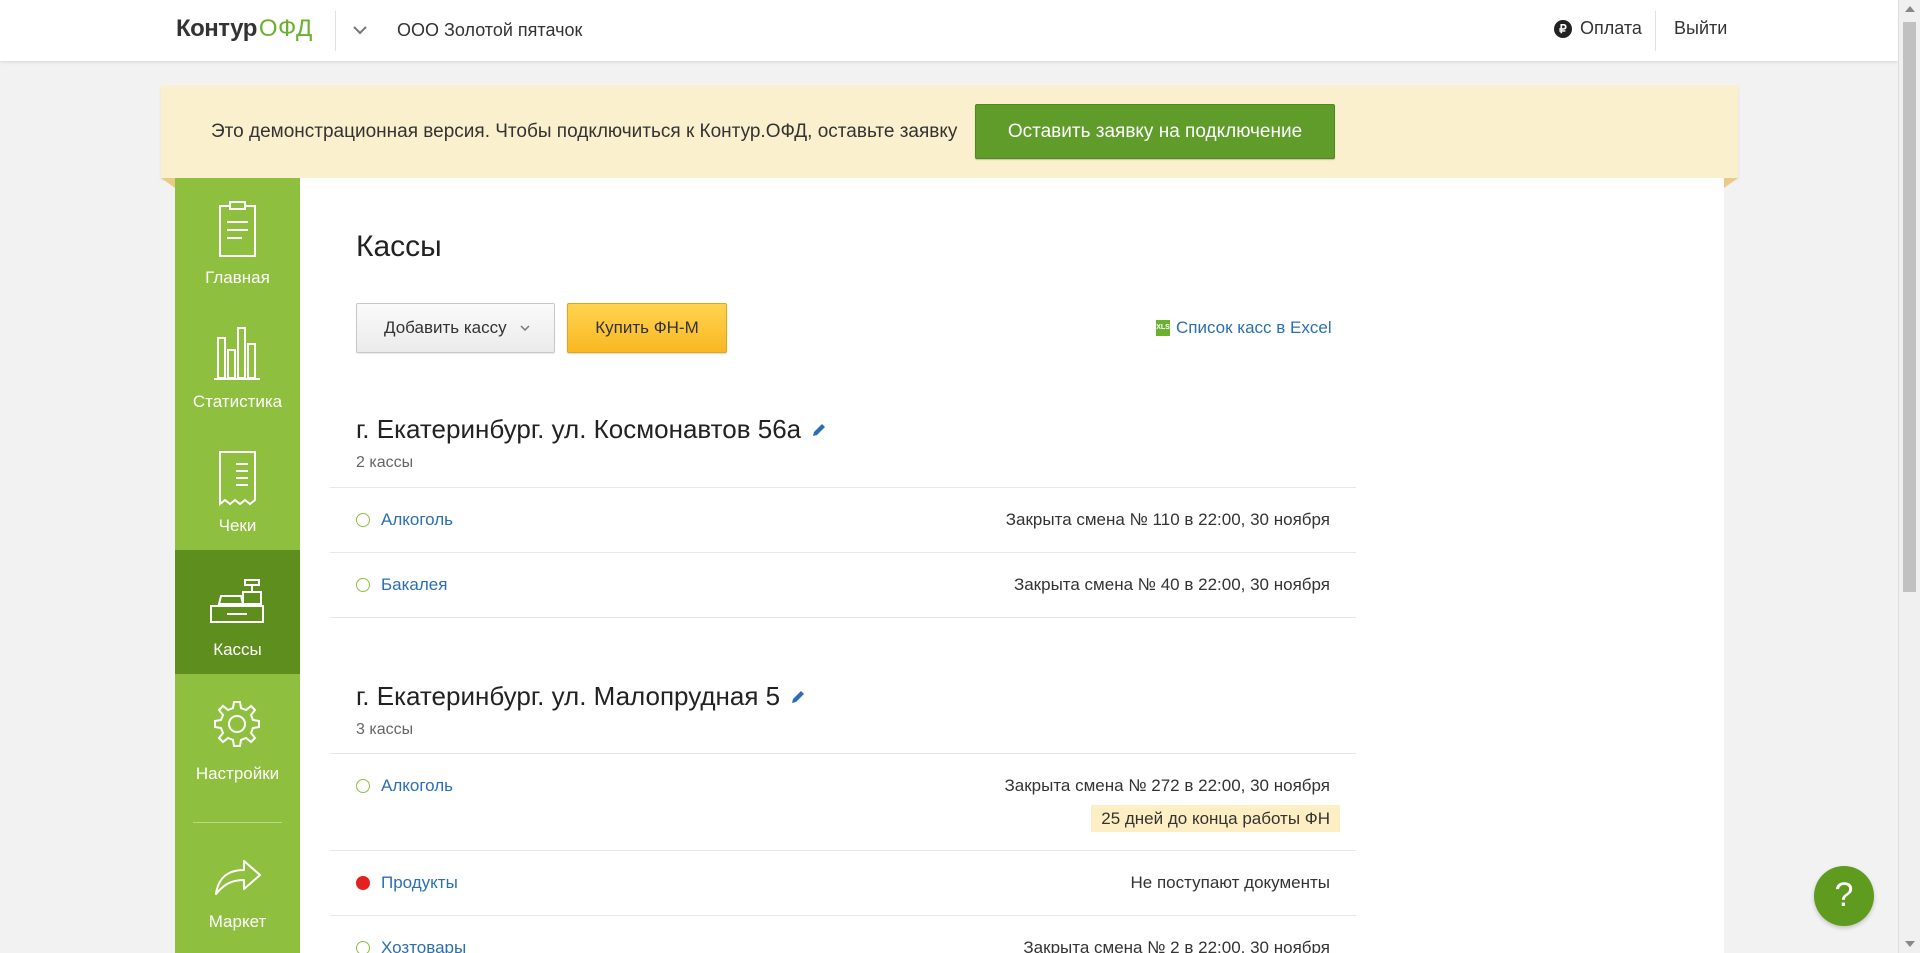 Image resolution: width=1920 pixels, height=953 pixels. Describe the element at coordinates (237, 479) in the screenshot. I see `receipt-icon` at that location.